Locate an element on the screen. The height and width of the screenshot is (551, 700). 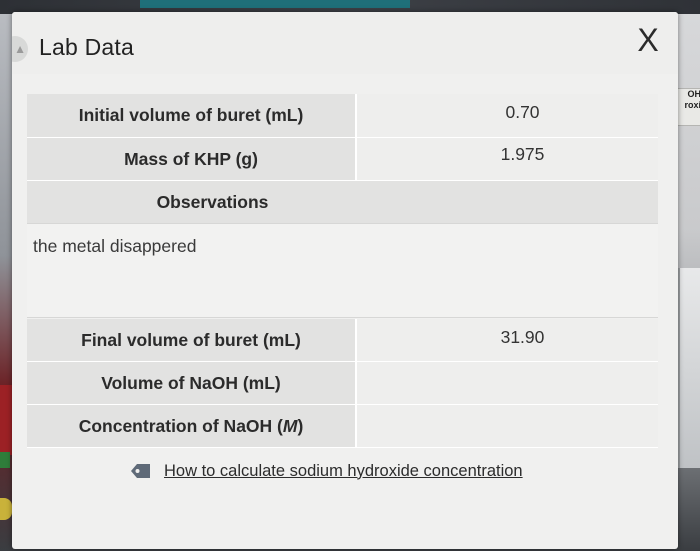
row-label-text: Concentration of NaOH ( is located at coordinates (180, 425).